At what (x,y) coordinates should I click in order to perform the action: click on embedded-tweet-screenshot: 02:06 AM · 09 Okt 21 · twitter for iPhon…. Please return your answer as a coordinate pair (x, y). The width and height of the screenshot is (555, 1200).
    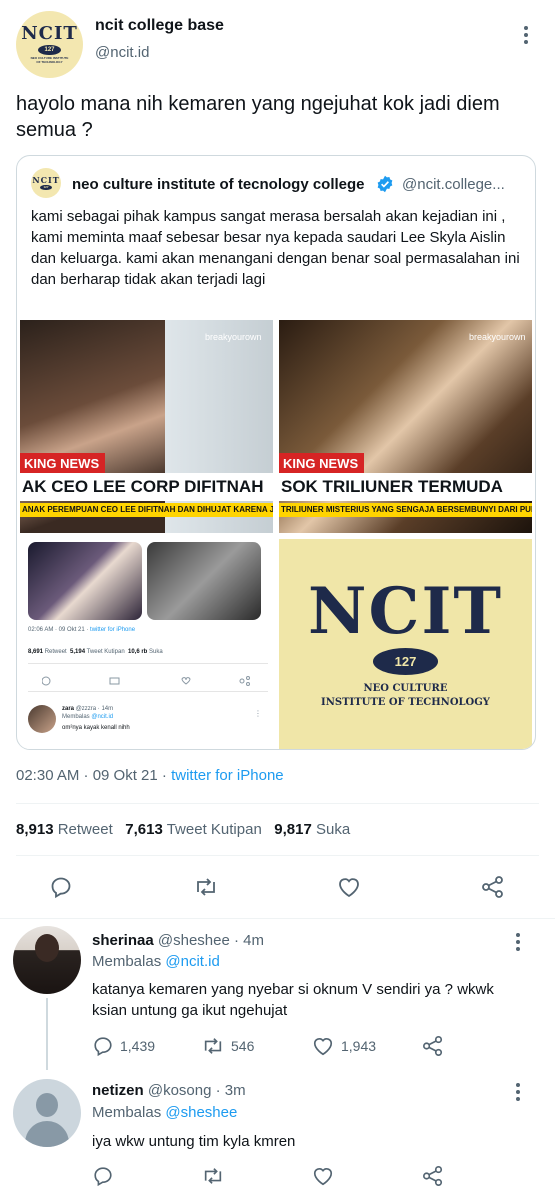
    Looking at the image, I should click on (146, 644).